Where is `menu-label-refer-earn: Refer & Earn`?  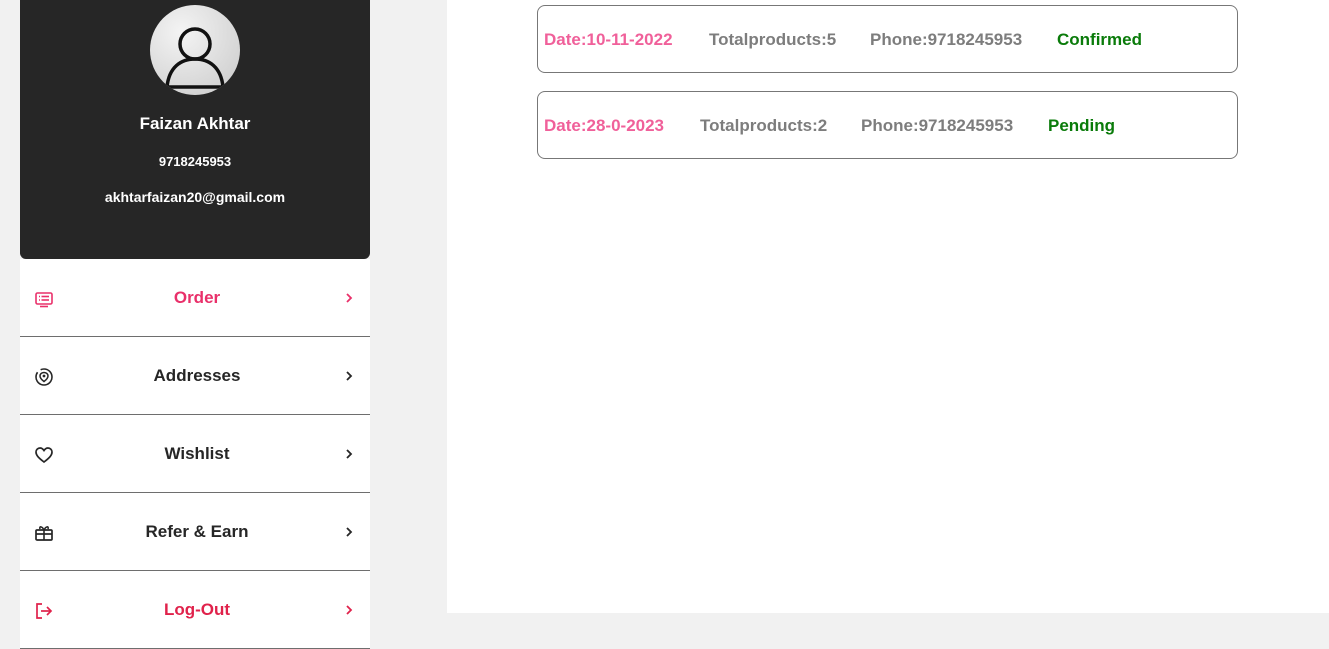 menu-label-refer-earn: Refer & Earn is located at coordinates (197, 531).